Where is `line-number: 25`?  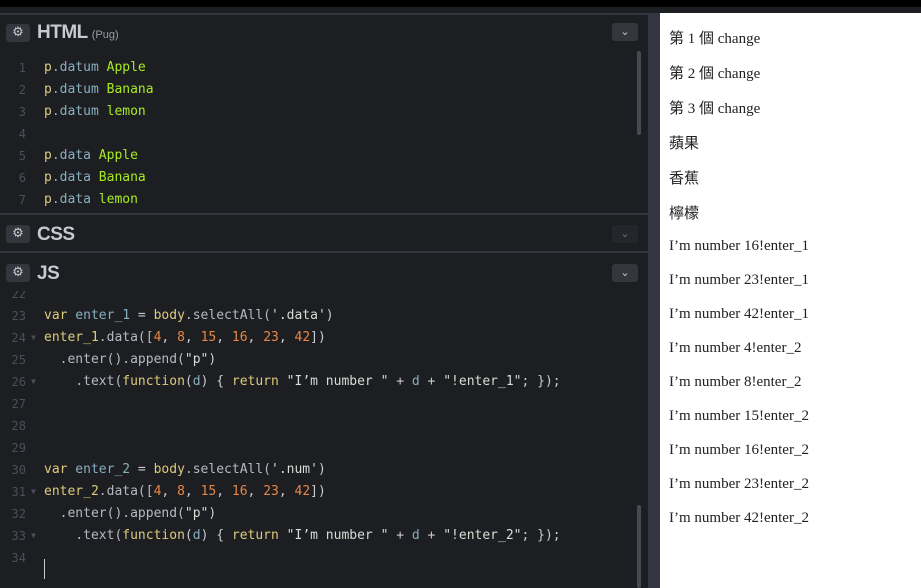 line-number: 25 is located at coordinates (18, 360).